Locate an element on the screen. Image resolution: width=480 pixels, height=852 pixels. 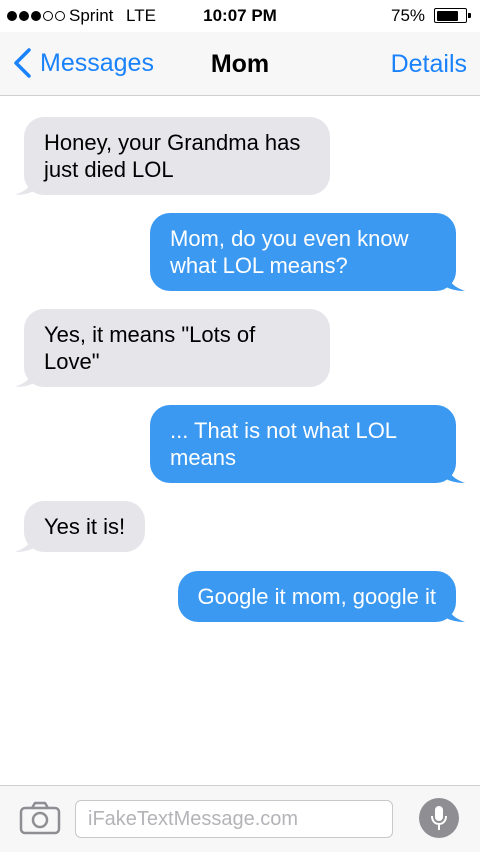
incoming-message: Yes, it means "Lots of Love" is located at coordinates (172, 348).